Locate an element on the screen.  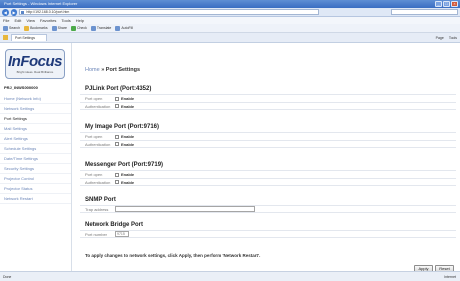
infocus-logo: InFocus Bright ideas. Real Brilliance is located at coordinates (35, 64).